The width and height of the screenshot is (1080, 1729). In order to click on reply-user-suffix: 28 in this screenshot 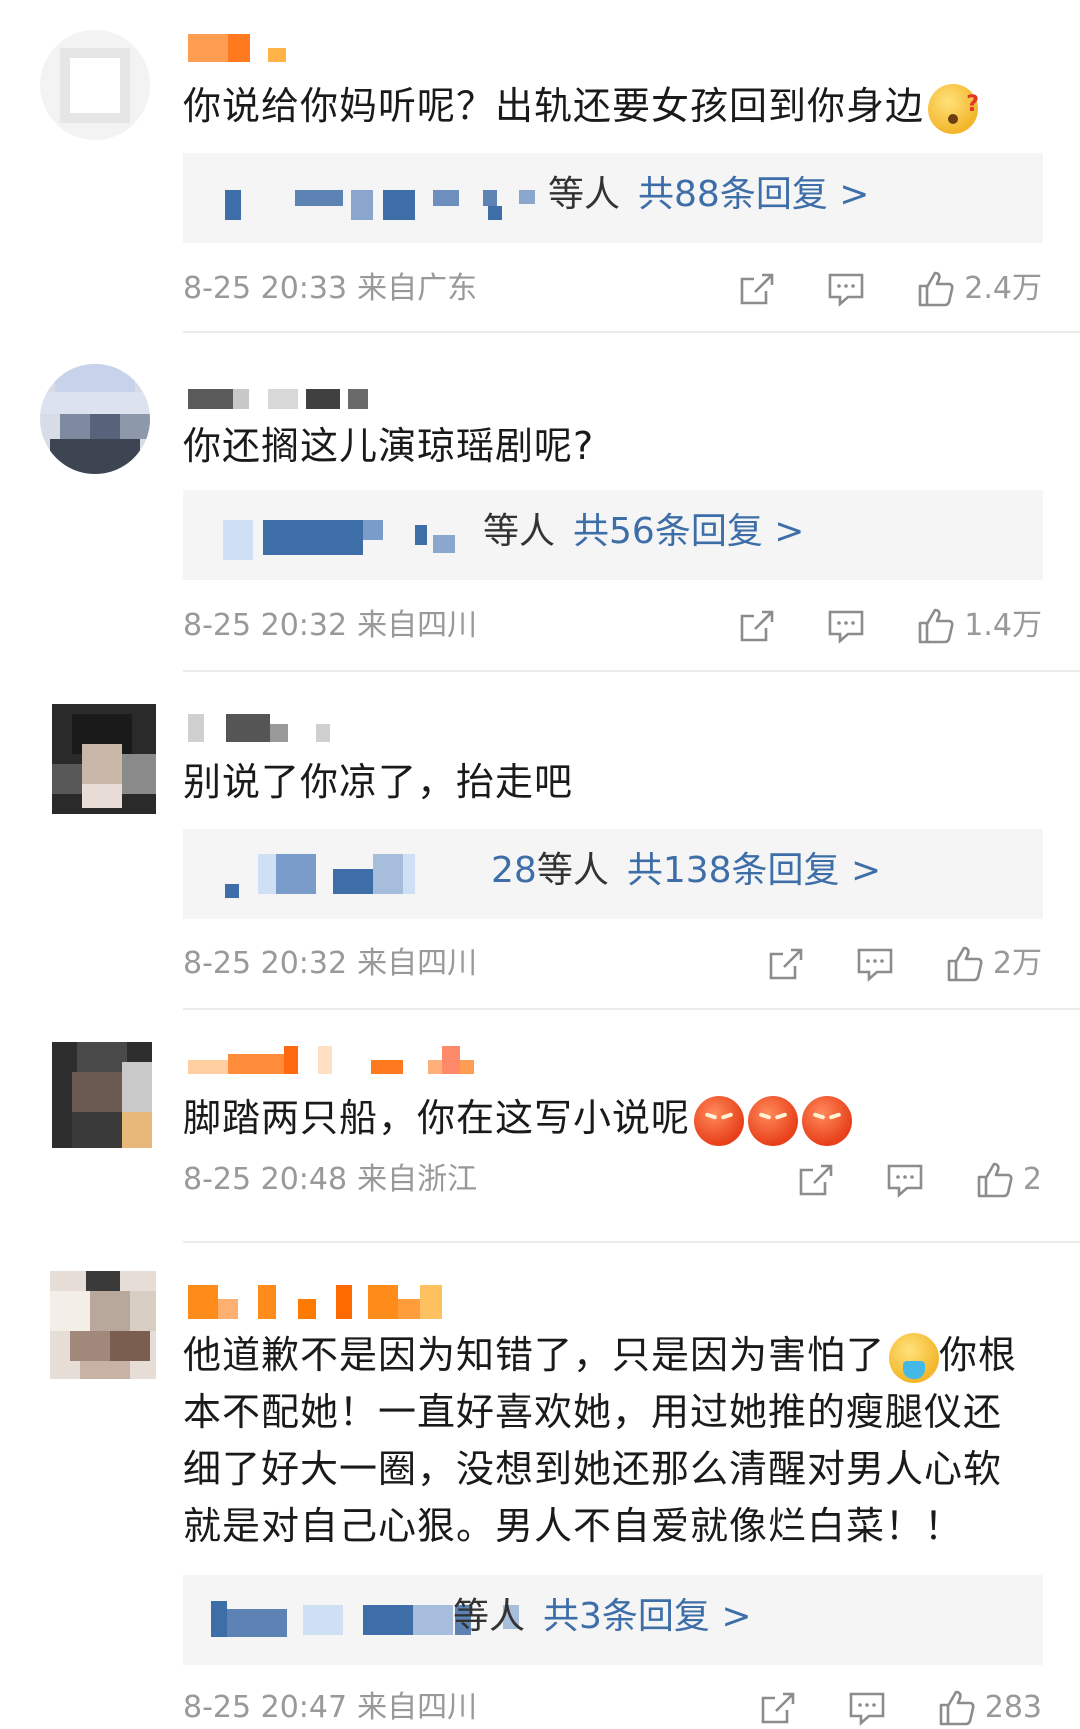, I will do `click(514, 870)`.